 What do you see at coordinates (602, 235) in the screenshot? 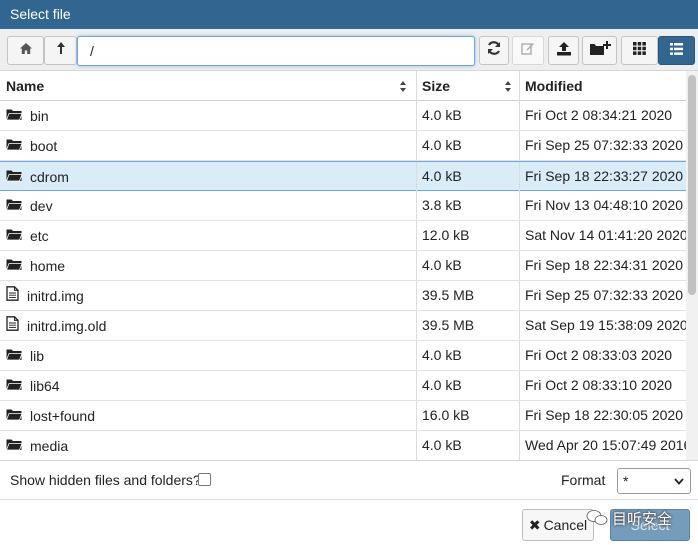
I see `file-modified: Sat Nov 14 01:41:20 2020` at bounding box center [602, 235].